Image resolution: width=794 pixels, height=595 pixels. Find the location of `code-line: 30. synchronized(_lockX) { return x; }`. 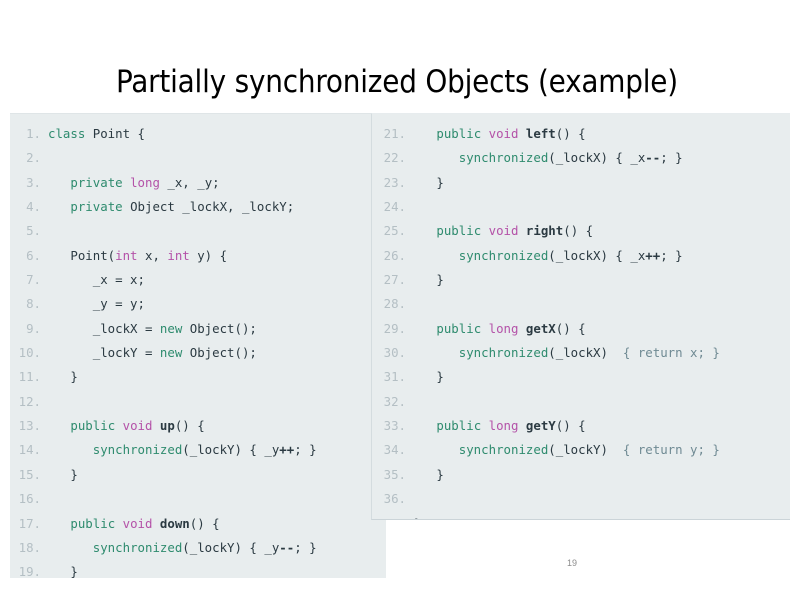

code-line: 30. synchronized(_lockX) { return x; } is located at coordinates (581, 353).